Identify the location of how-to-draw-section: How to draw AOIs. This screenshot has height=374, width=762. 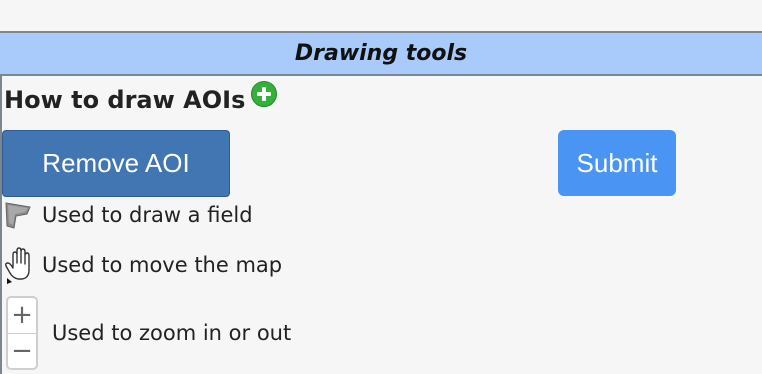
(141, 97).